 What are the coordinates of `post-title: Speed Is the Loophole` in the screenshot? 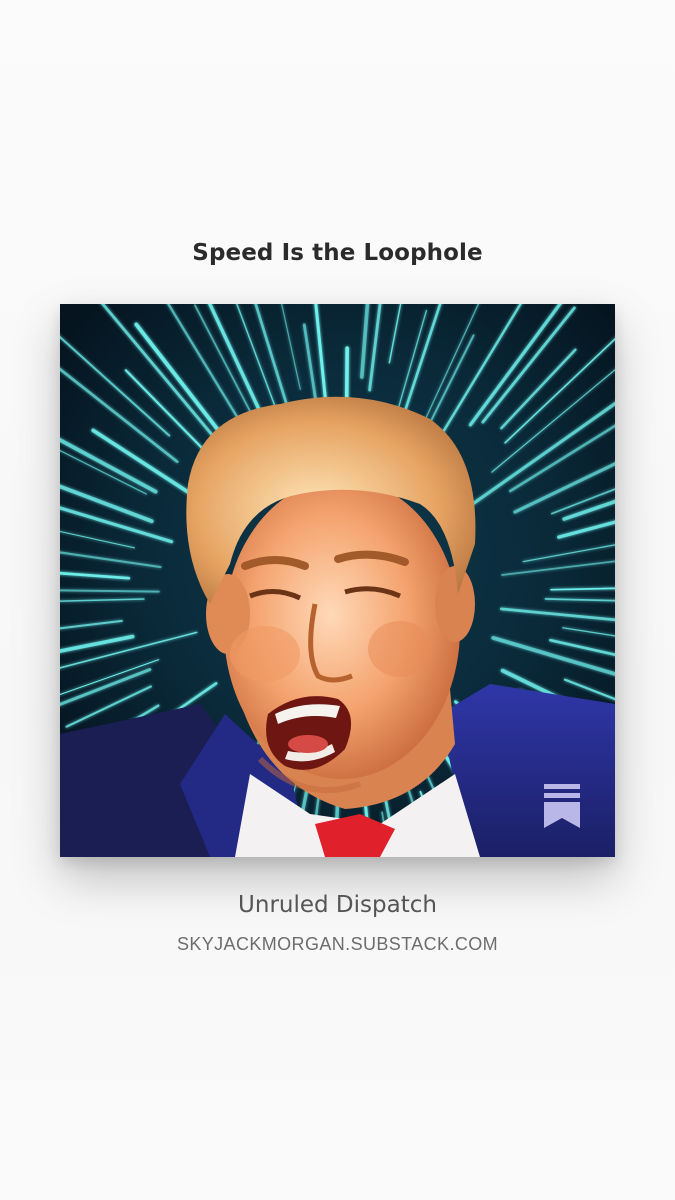 It's located at (337, 253).